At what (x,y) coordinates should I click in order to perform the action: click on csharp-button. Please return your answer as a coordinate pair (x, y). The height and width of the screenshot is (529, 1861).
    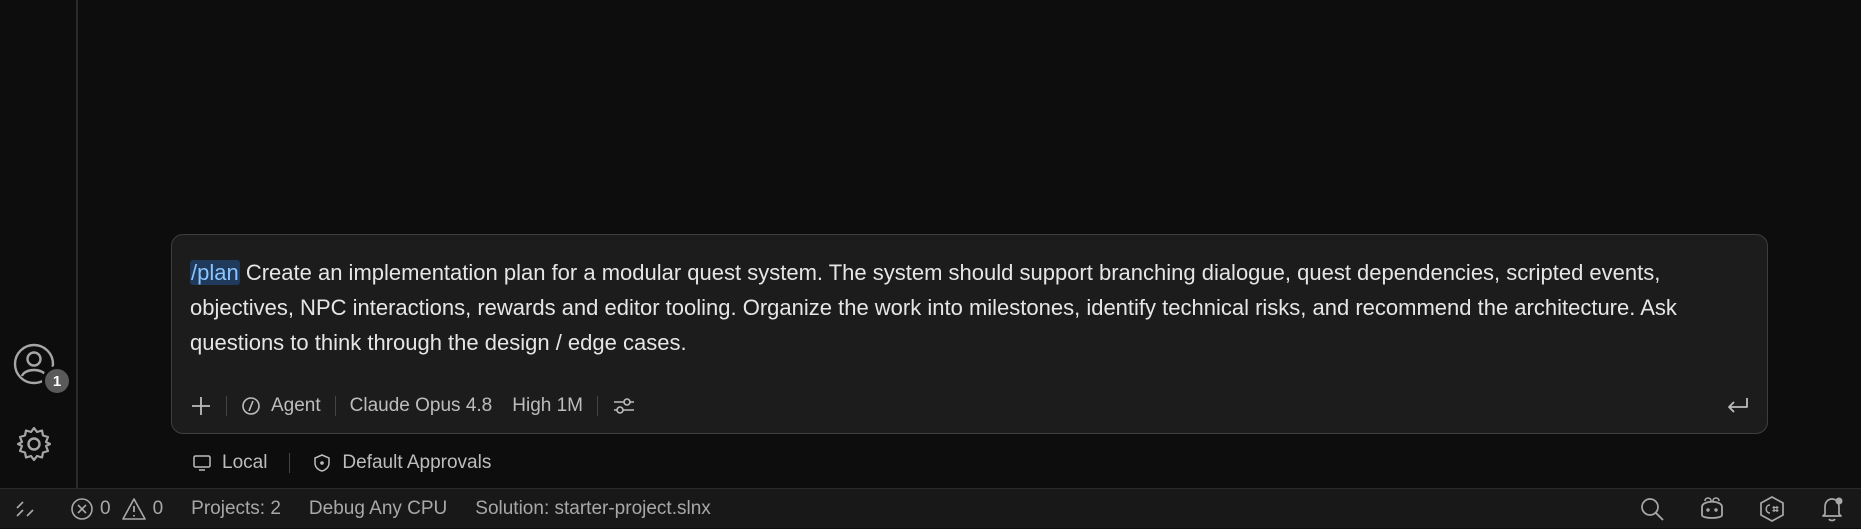
    Looking at the image, I should click on (1772, 509).